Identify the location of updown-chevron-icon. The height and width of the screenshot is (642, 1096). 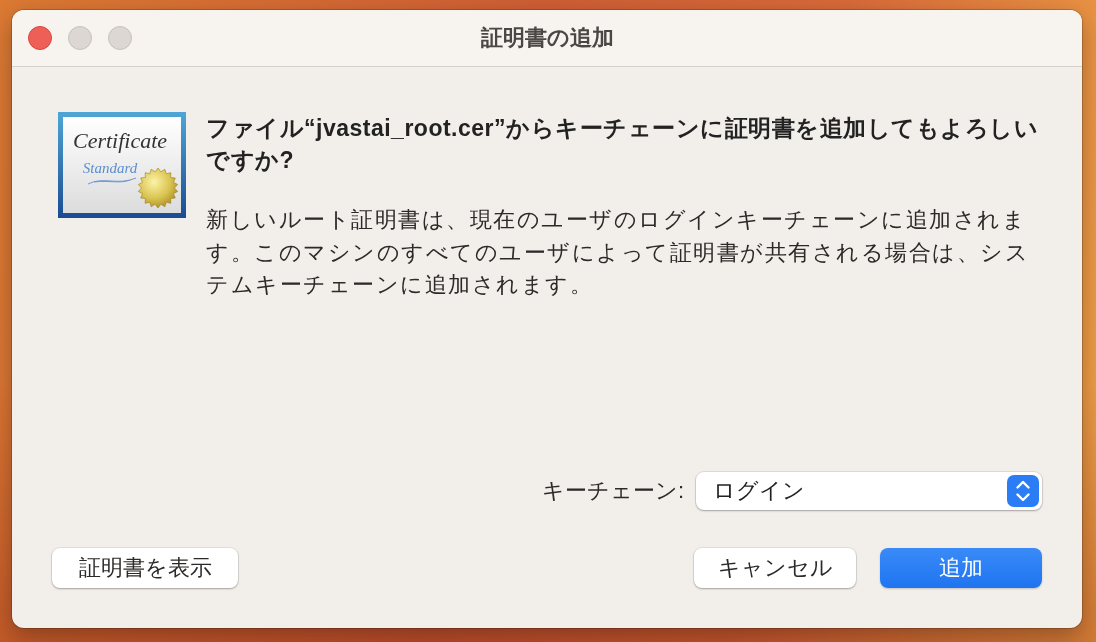
(1023, 491).